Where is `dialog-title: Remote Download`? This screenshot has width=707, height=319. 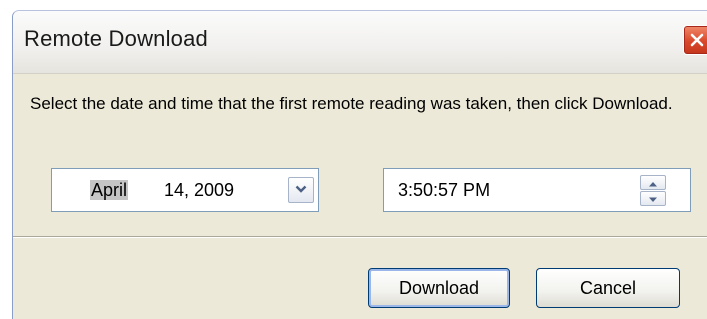
dialog-title: Remote Download is located at coordinates (116, 38).